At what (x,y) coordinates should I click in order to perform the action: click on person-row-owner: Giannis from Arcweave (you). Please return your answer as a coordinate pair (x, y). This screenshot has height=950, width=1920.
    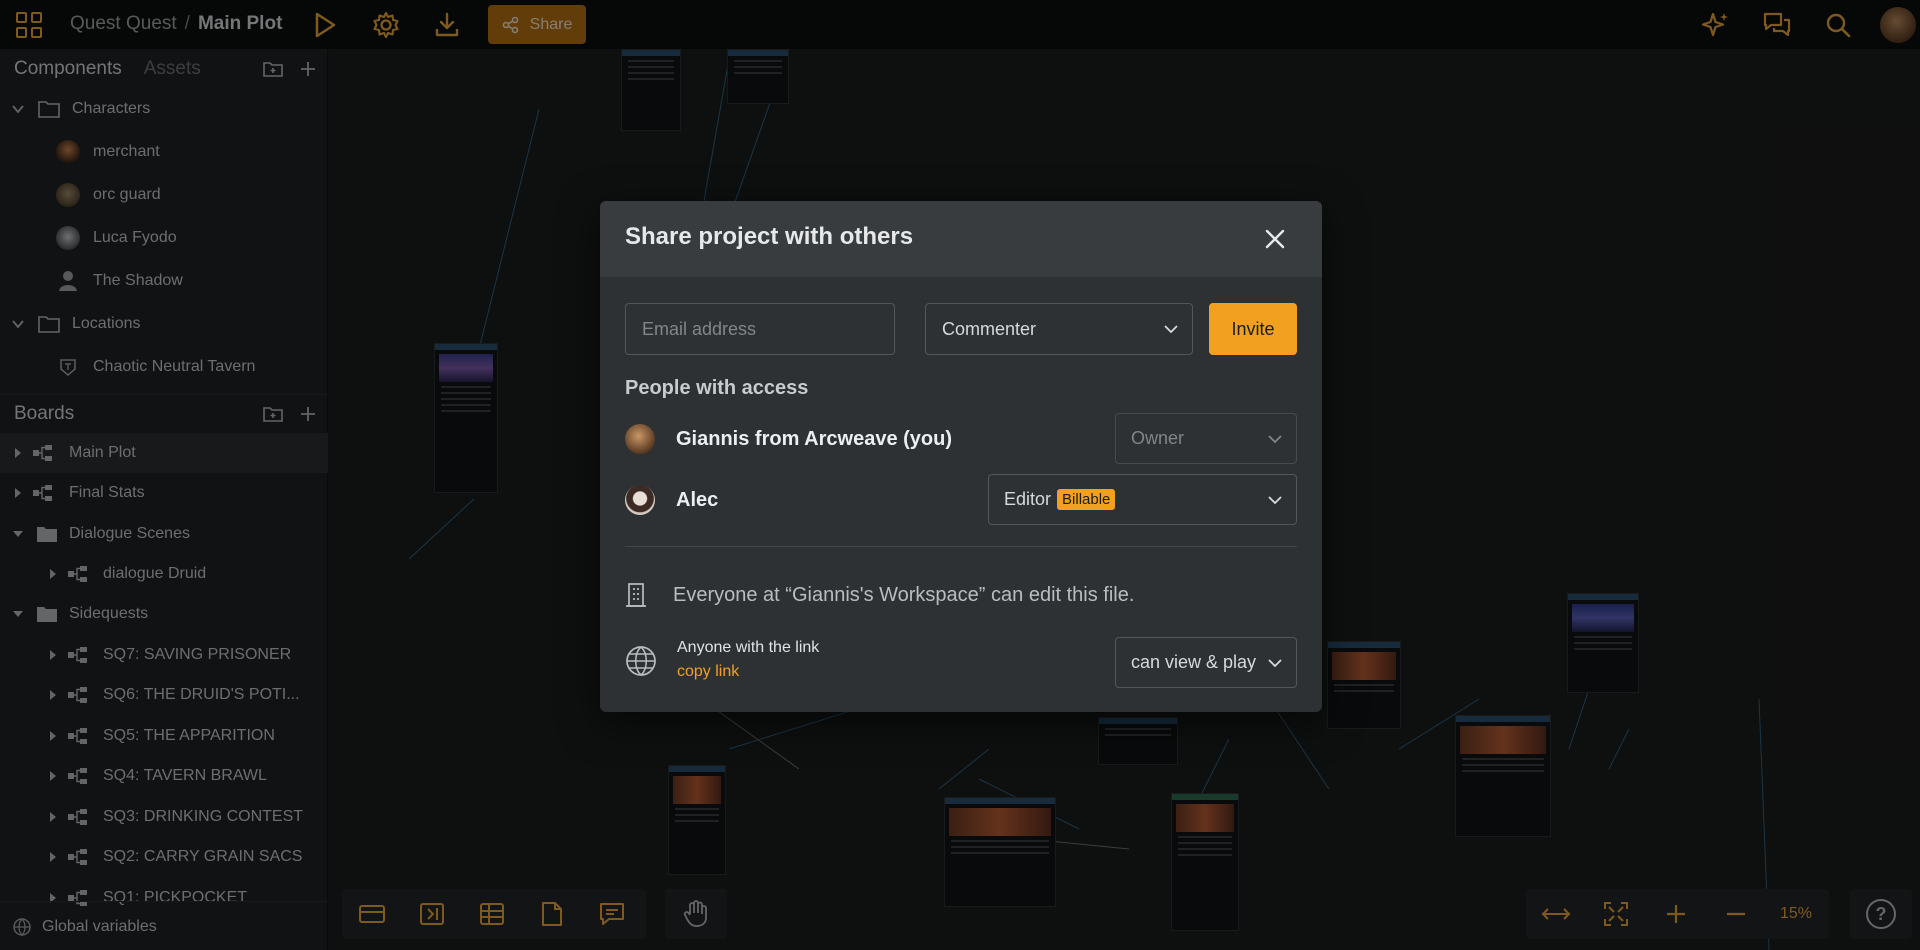
    Looking at the image, I should click on (788, 439).